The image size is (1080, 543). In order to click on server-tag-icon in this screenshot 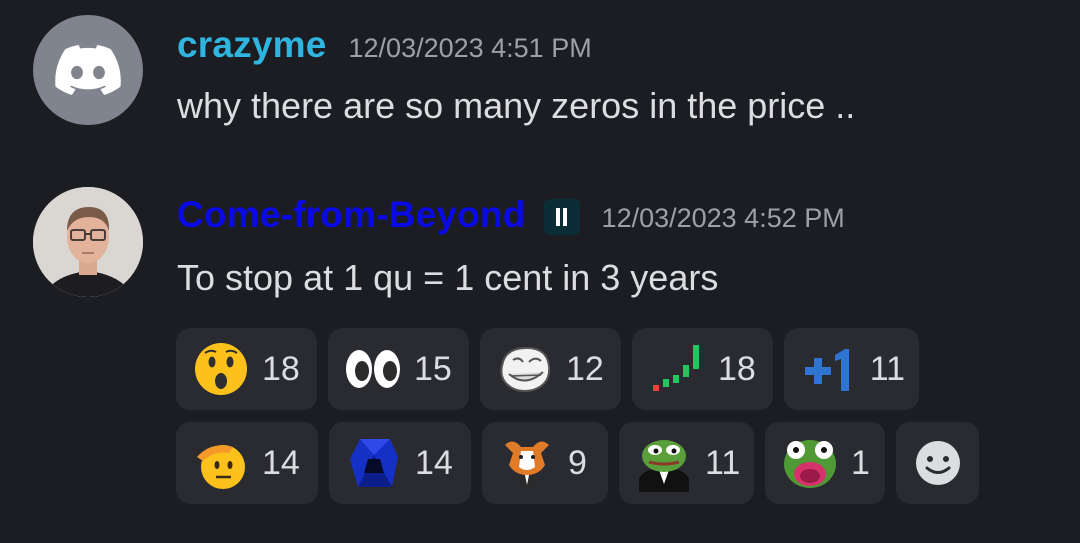, I will do `click(561, 217)`.